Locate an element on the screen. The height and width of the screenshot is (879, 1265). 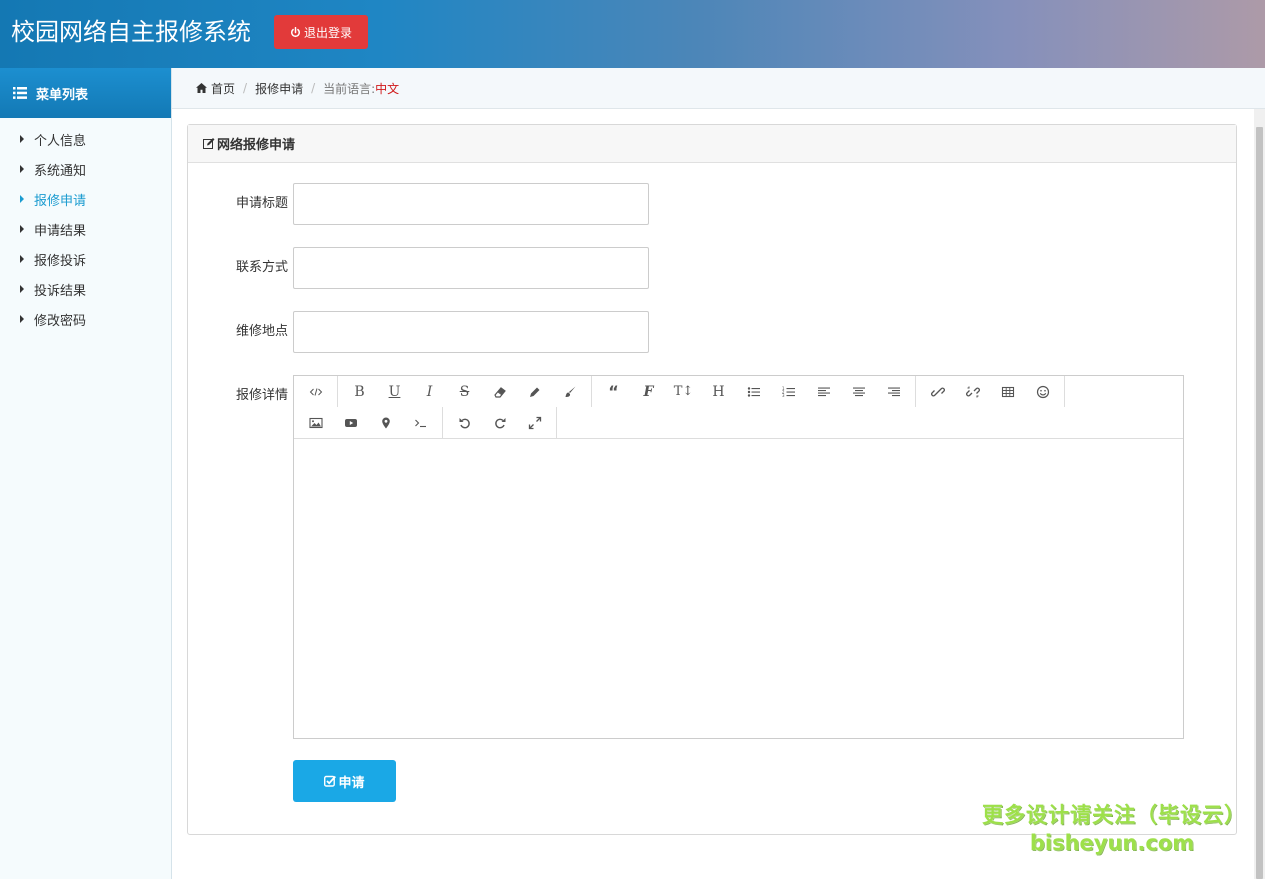
app-title: 校园网络自主报修系统 is located at coordinates (131, 32).